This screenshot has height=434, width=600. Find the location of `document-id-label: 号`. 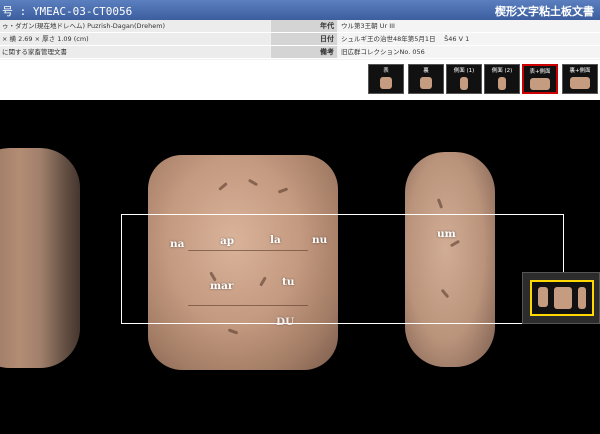

document-id-label: 号 is located at coordinates (7, 11).